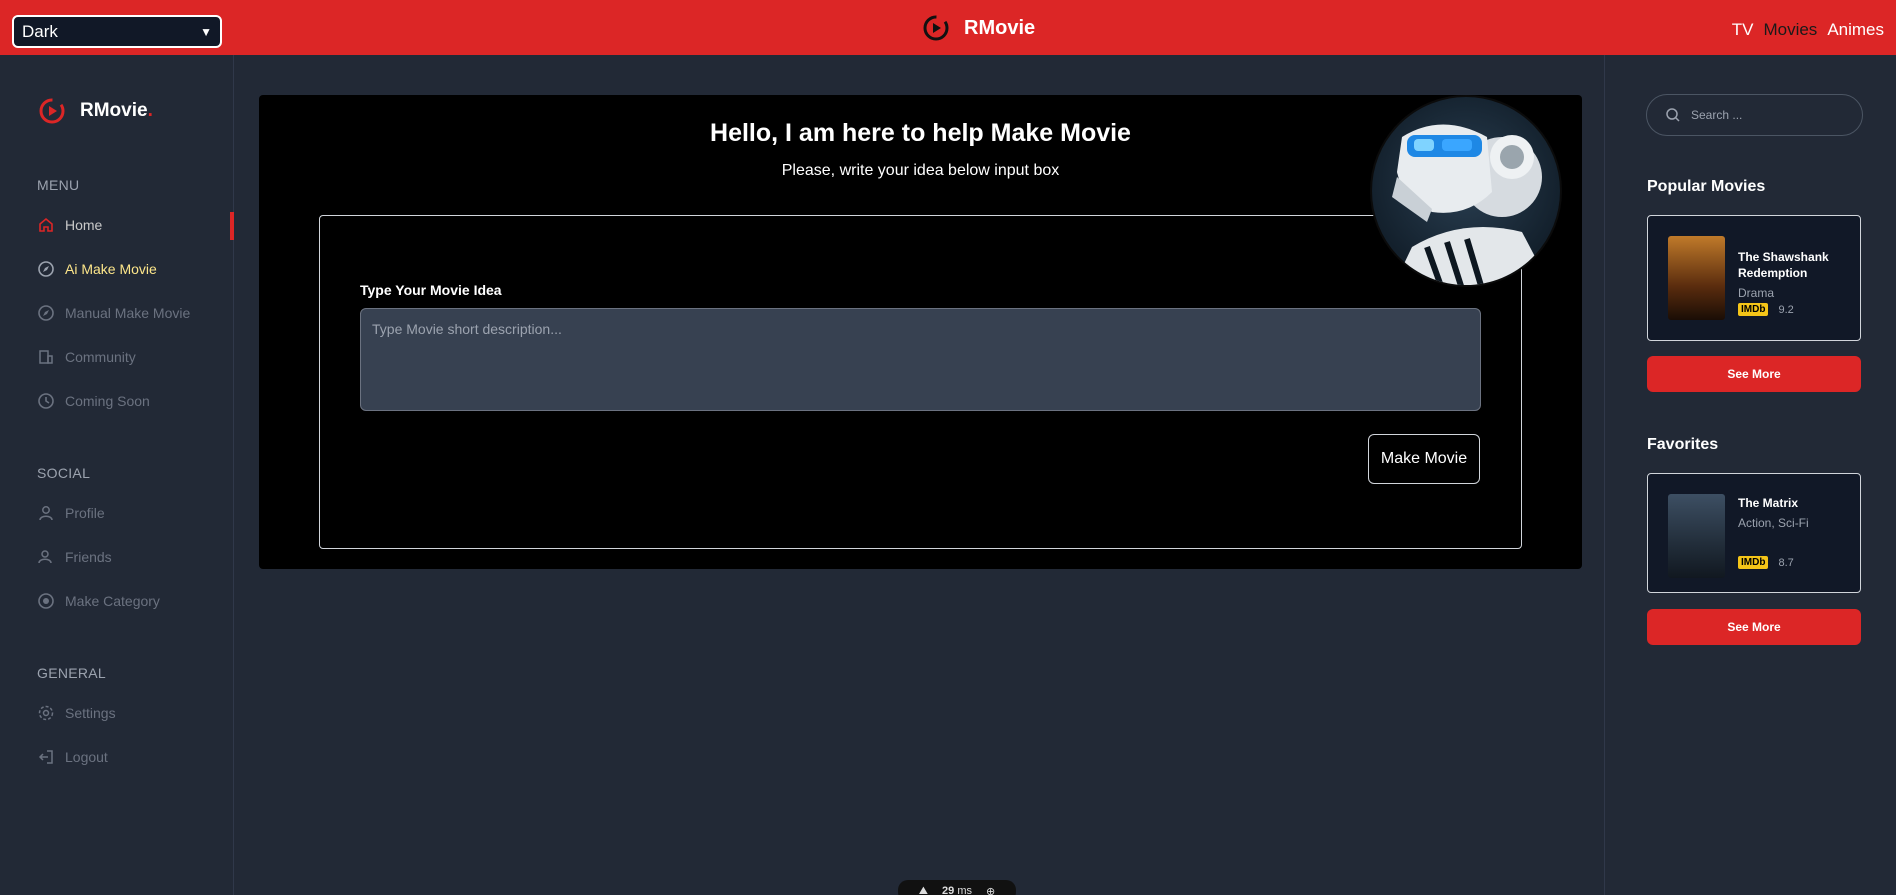 This screenshot has width=1896, height=895. Describe the element at coordinates (206, 31) in the screenshot. I see `chevron-down-icon: ▼` at that location.